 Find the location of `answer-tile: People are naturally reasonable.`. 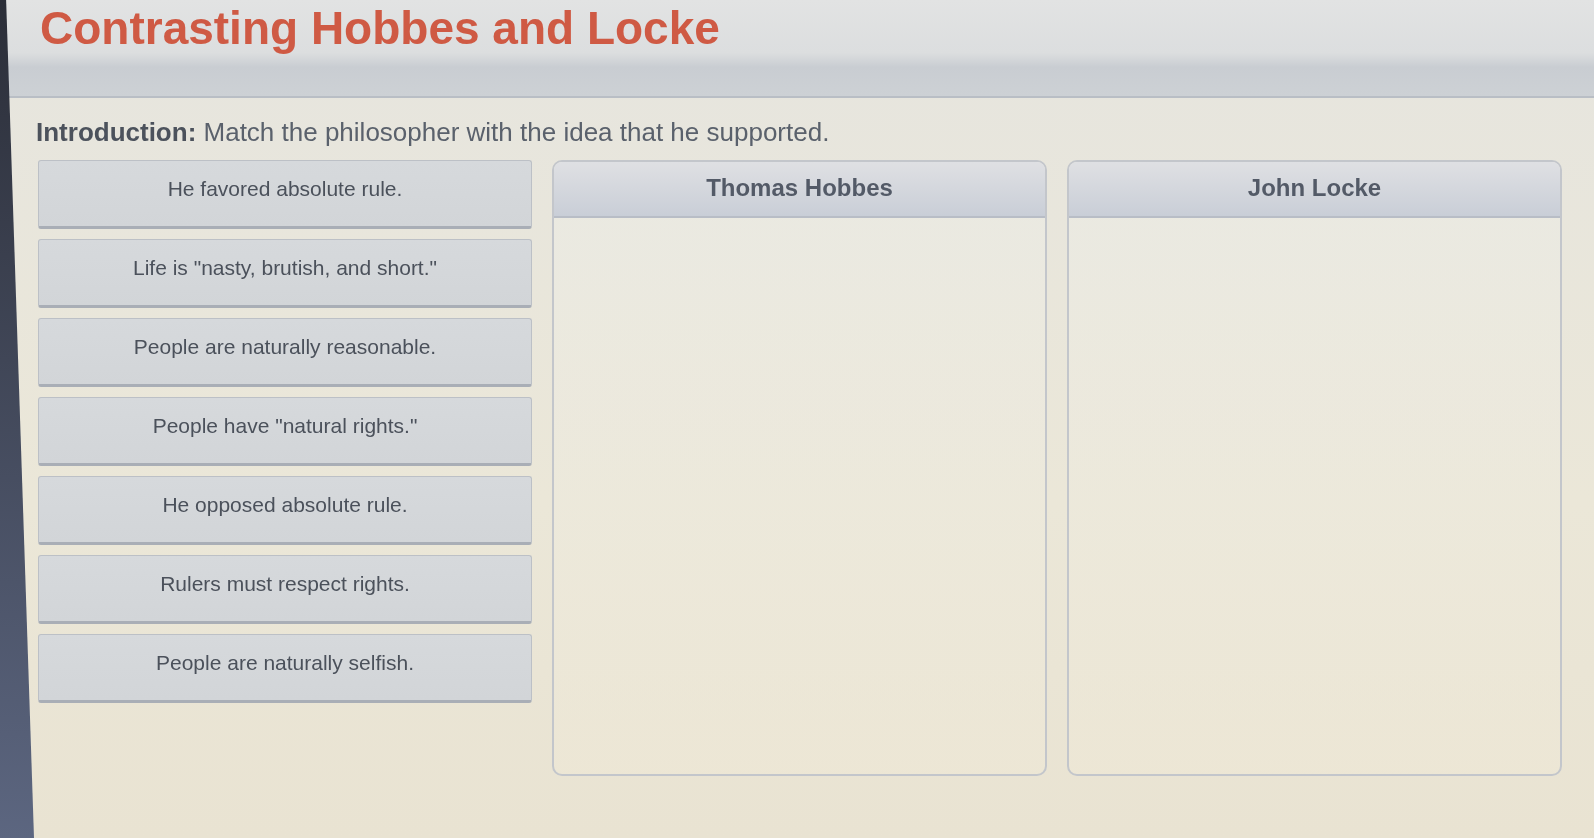

answer-tile: People are naturally reasonable. is located at coordinates (285, 352).